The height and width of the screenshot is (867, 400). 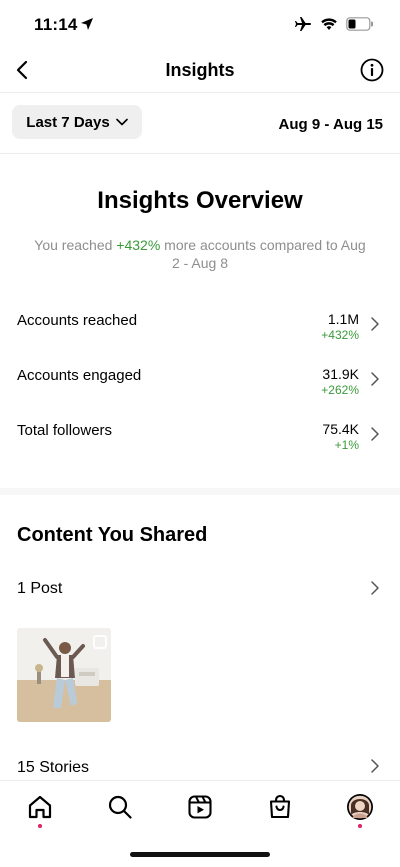 What do you see at coordinates (340, 429) in the screenshot?
I see `metric-value: 75.4K` at bounding box center [340, 429].